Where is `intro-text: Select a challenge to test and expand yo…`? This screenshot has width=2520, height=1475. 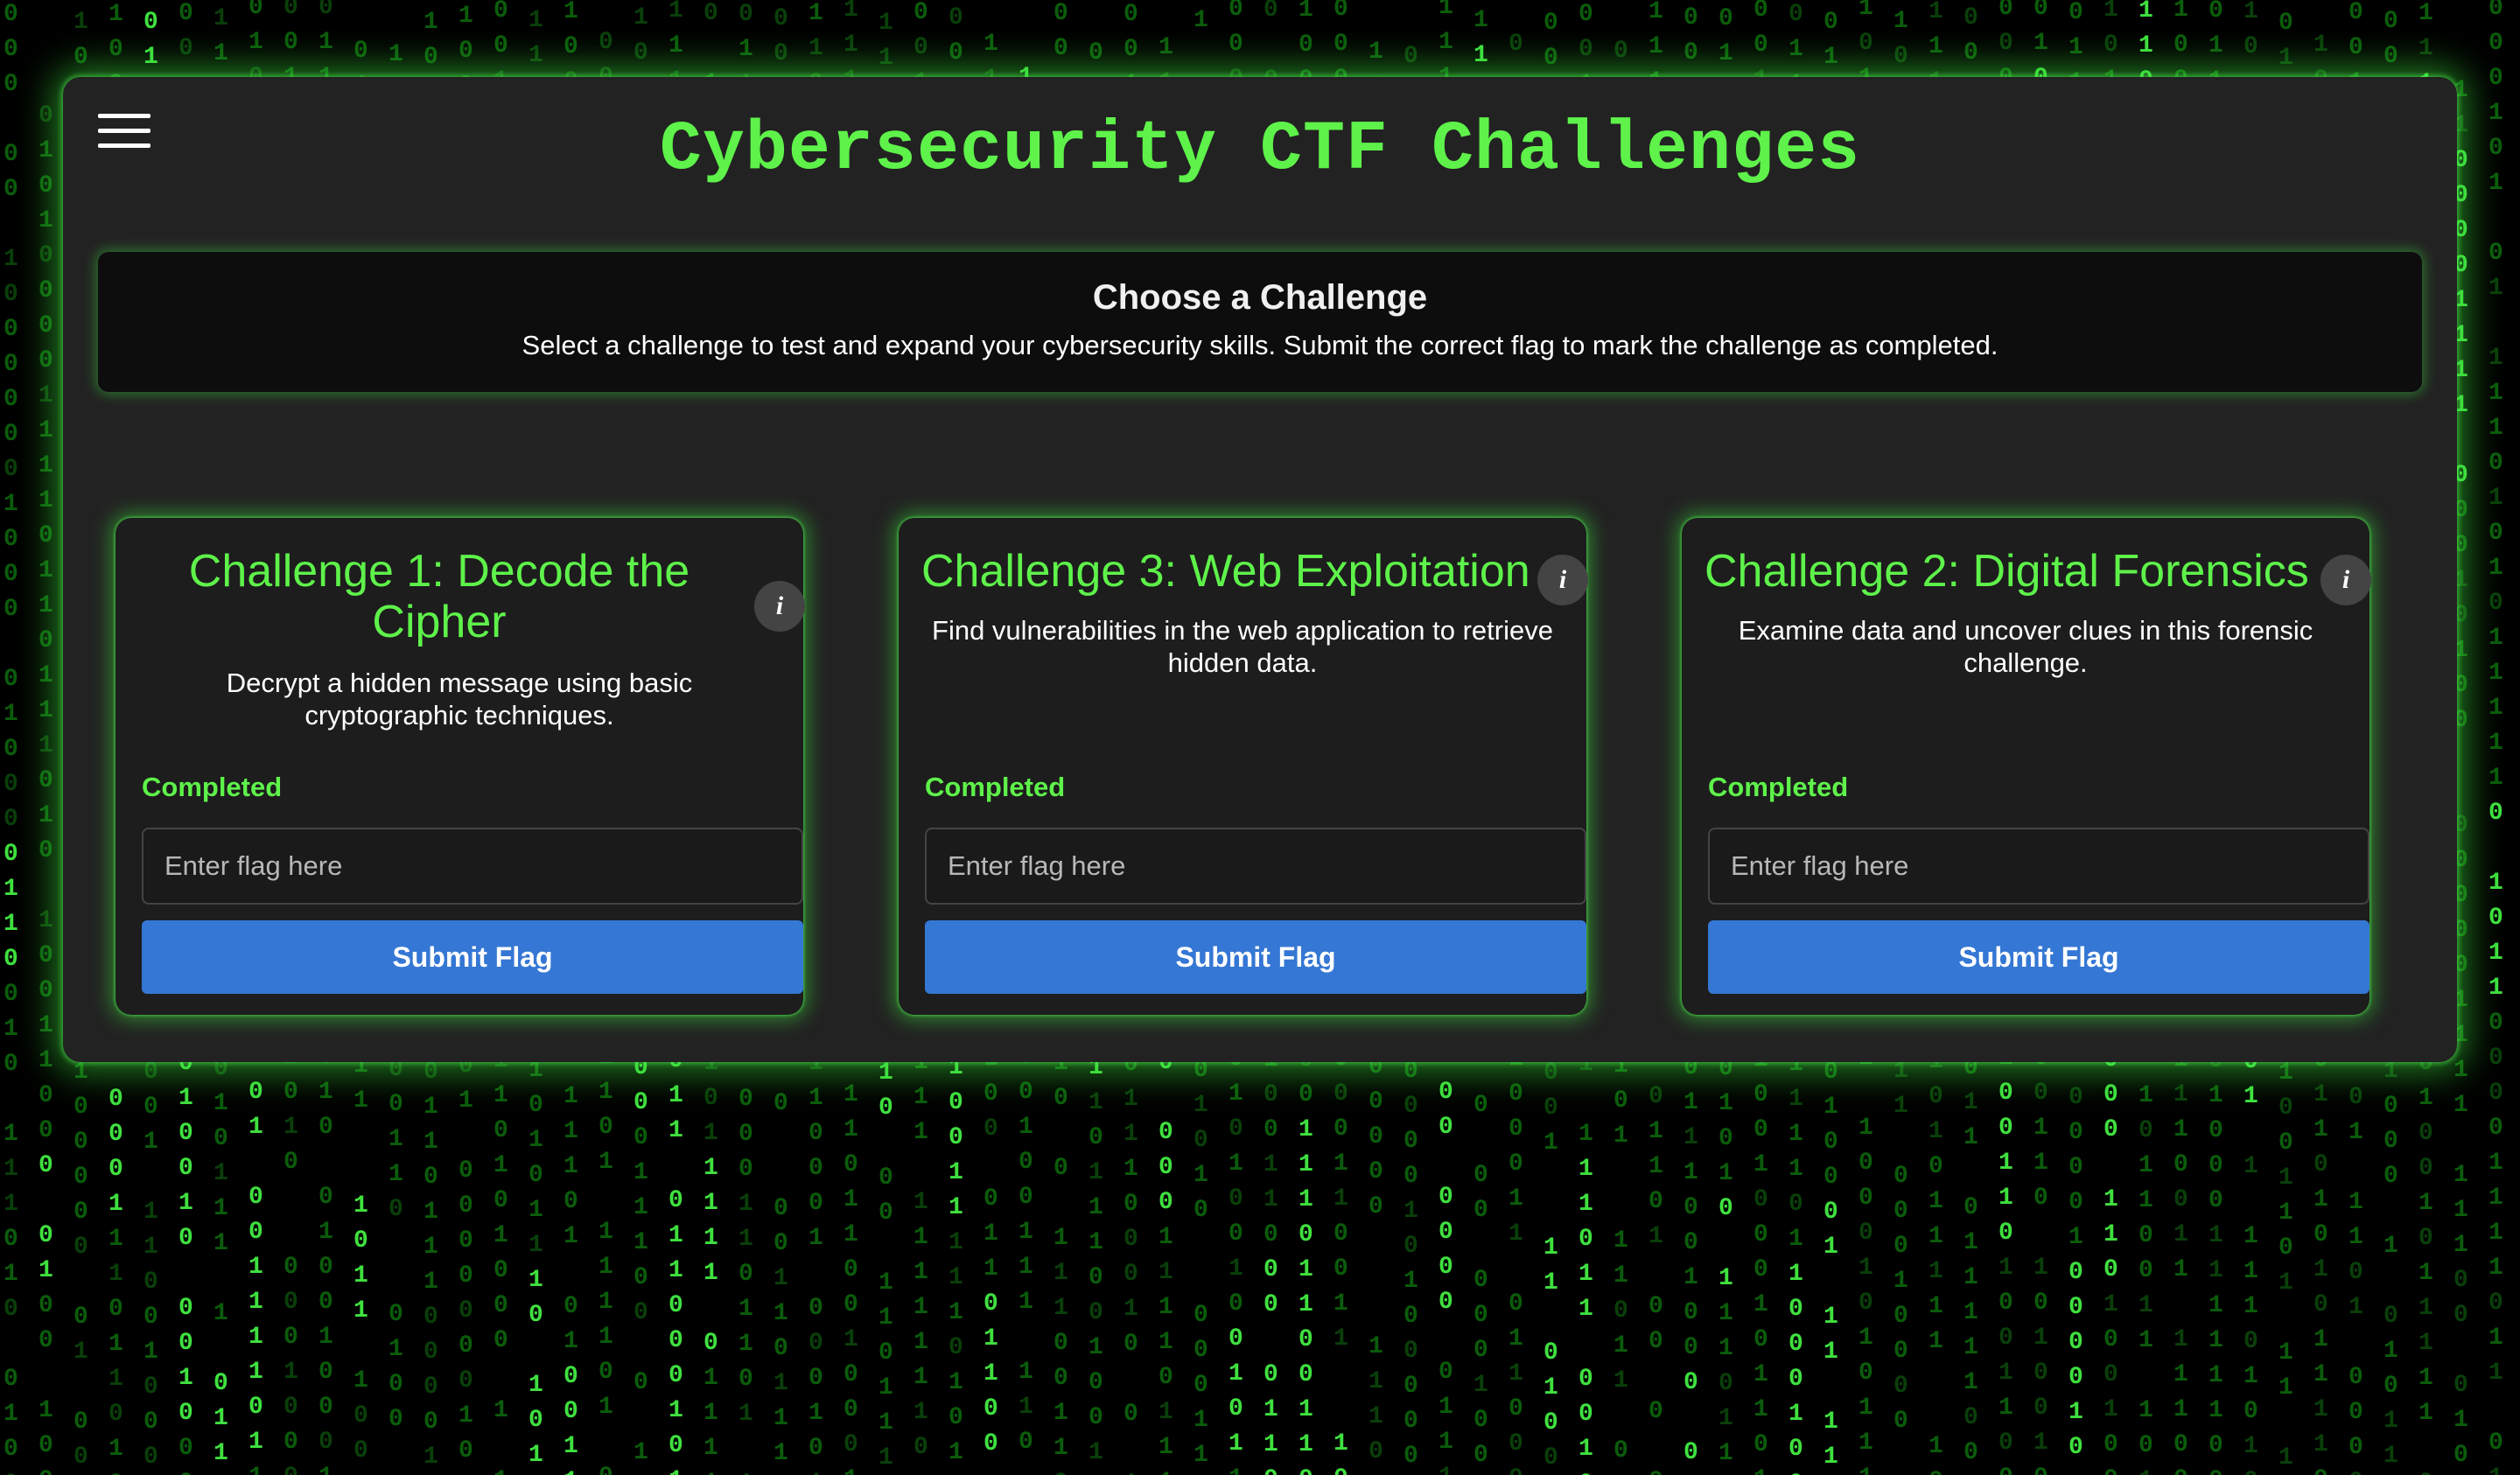
intro-text: Select a challenge to test and expand yo… is located at coordinates (1260, 345).